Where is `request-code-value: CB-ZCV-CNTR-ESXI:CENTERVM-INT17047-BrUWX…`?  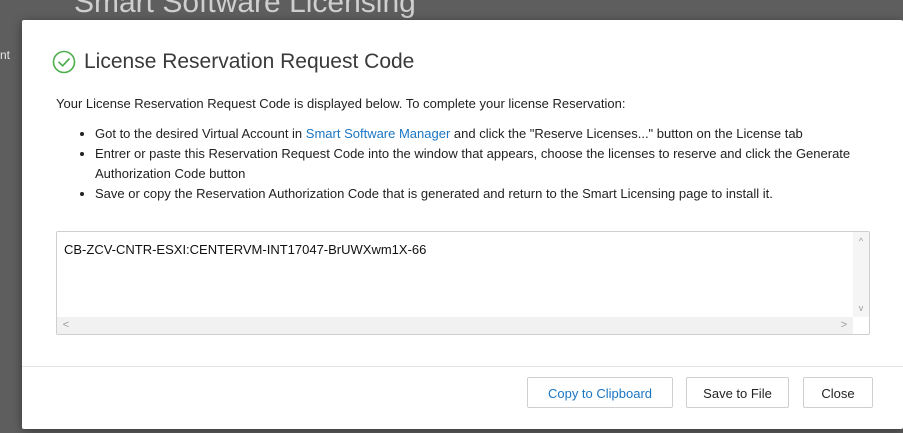 request-code-value: CB-ZCV-CNTR-ESXI:CENTERVM-INT17047-BrUWX… is located at coordinates (245, 249).